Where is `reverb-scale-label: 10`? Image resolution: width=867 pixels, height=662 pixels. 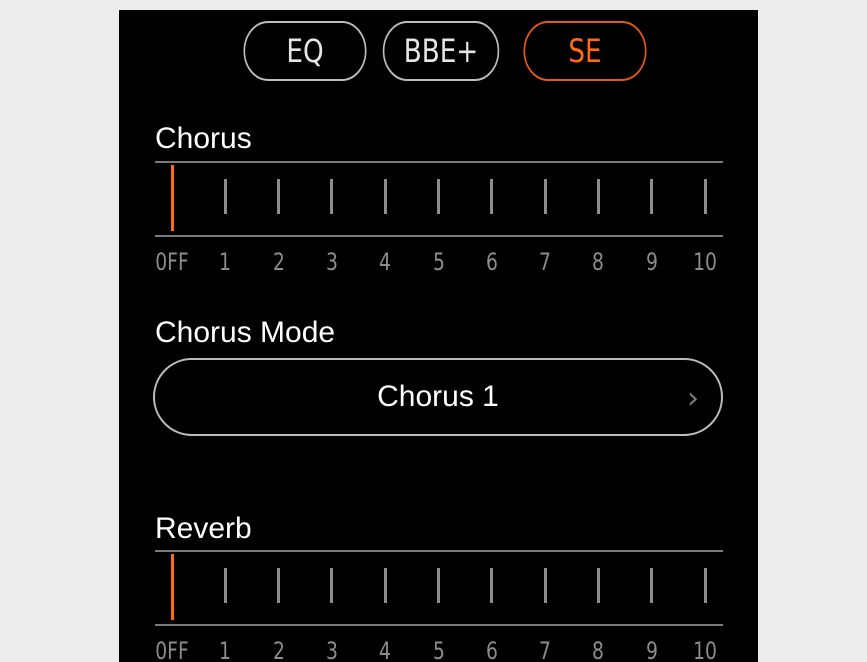 reverb-scale-label: 10 is located at coordinates (705, 649).